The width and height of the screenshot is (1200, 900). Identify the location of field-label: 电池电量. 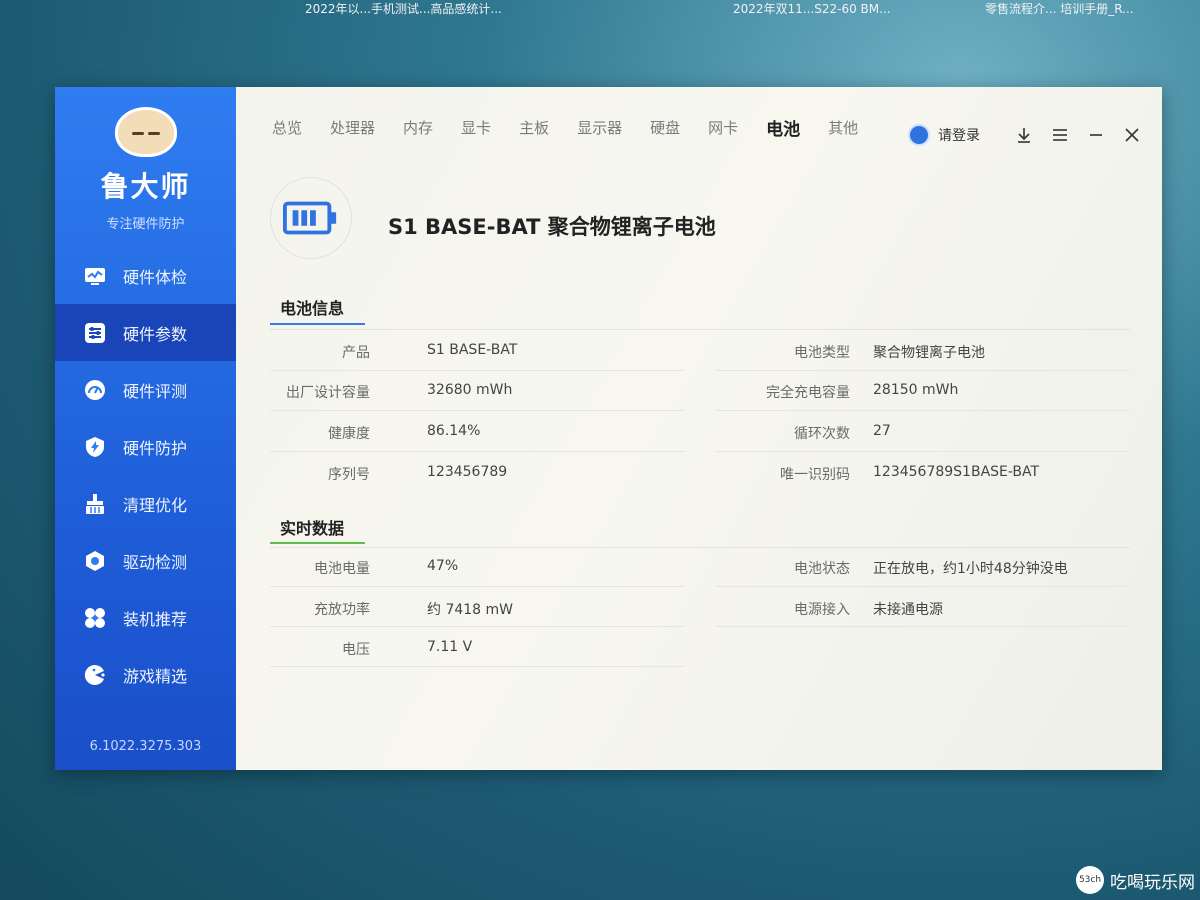
(342, 569).